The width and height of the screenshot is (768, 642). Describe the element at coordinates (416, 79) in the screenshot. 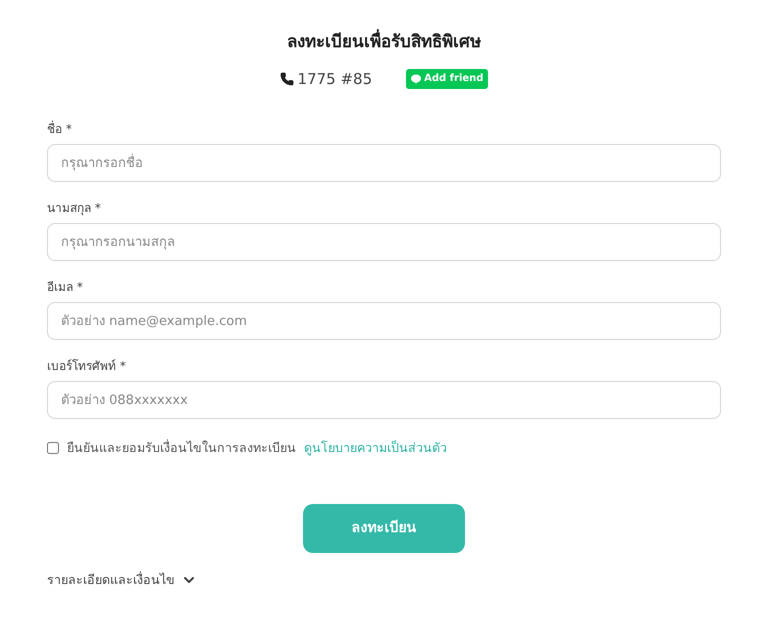

I see `chat-bubble-icon` at that location.